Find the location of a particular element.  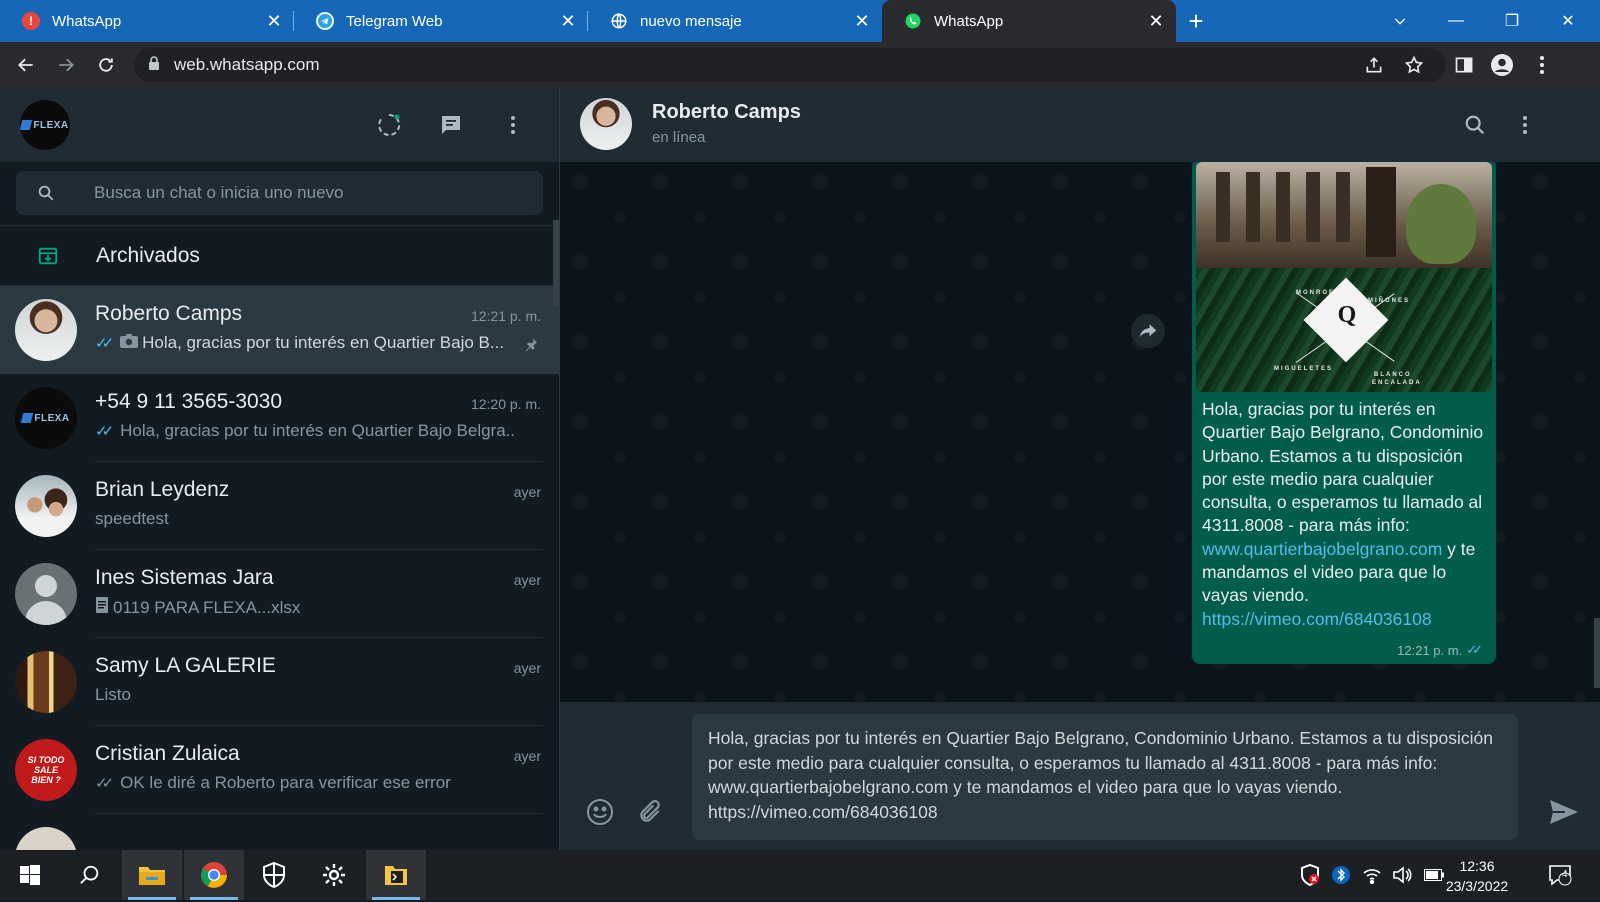

terminal-app-icon is located at coordinates (396, 875).